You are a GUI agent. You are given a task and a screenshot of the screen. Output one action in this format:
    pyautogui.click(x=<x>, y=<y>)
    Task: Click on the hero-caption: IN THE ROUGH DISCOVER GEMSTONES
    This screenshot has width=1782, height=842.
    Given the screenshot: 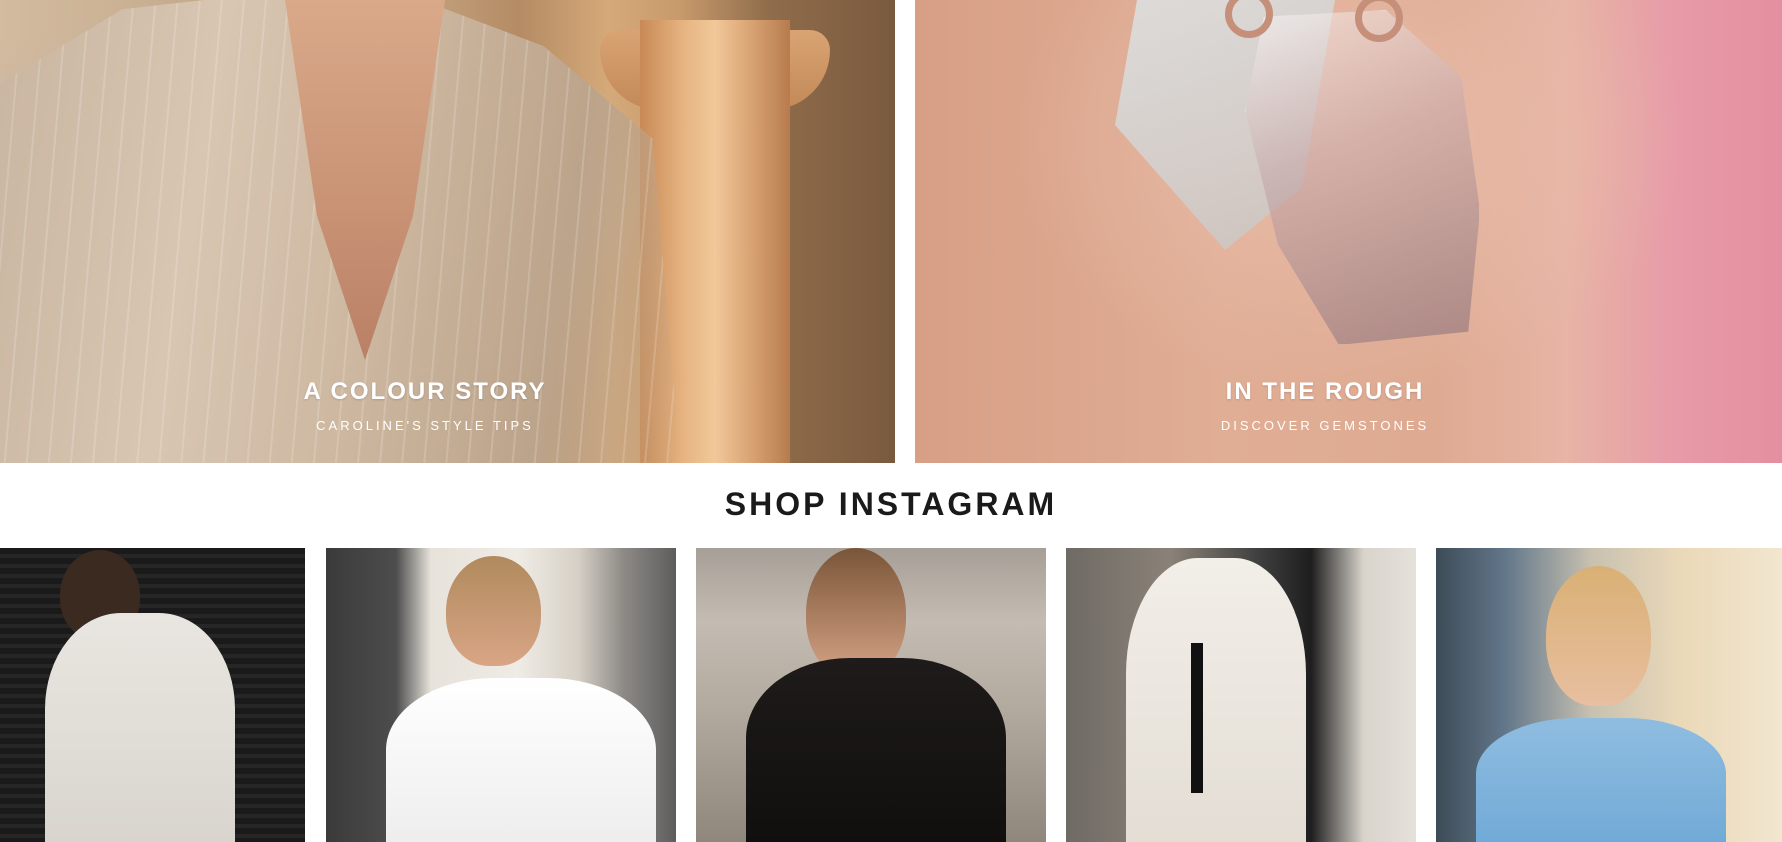 What is the action you would take?
    pyautogui.click(x=1325, y=405)
    